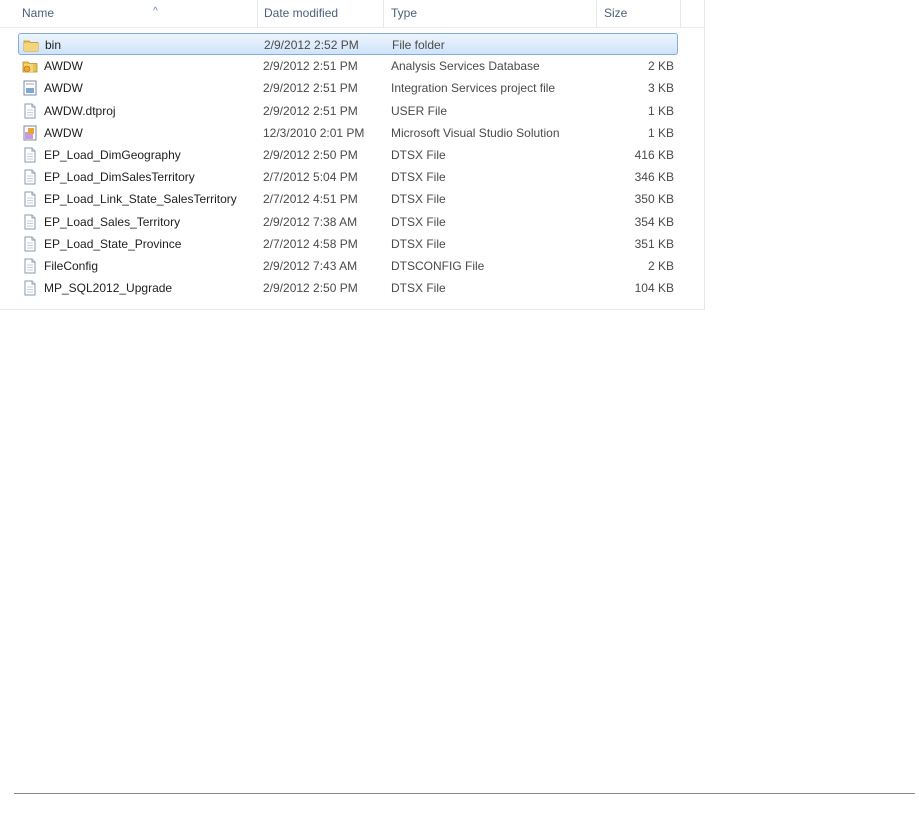 The height and width of the screenshot is (839, 919). Describe the element at coordinates (465, 66) in the screenshot. I see `file-type: Analysis Services Database` at that location.